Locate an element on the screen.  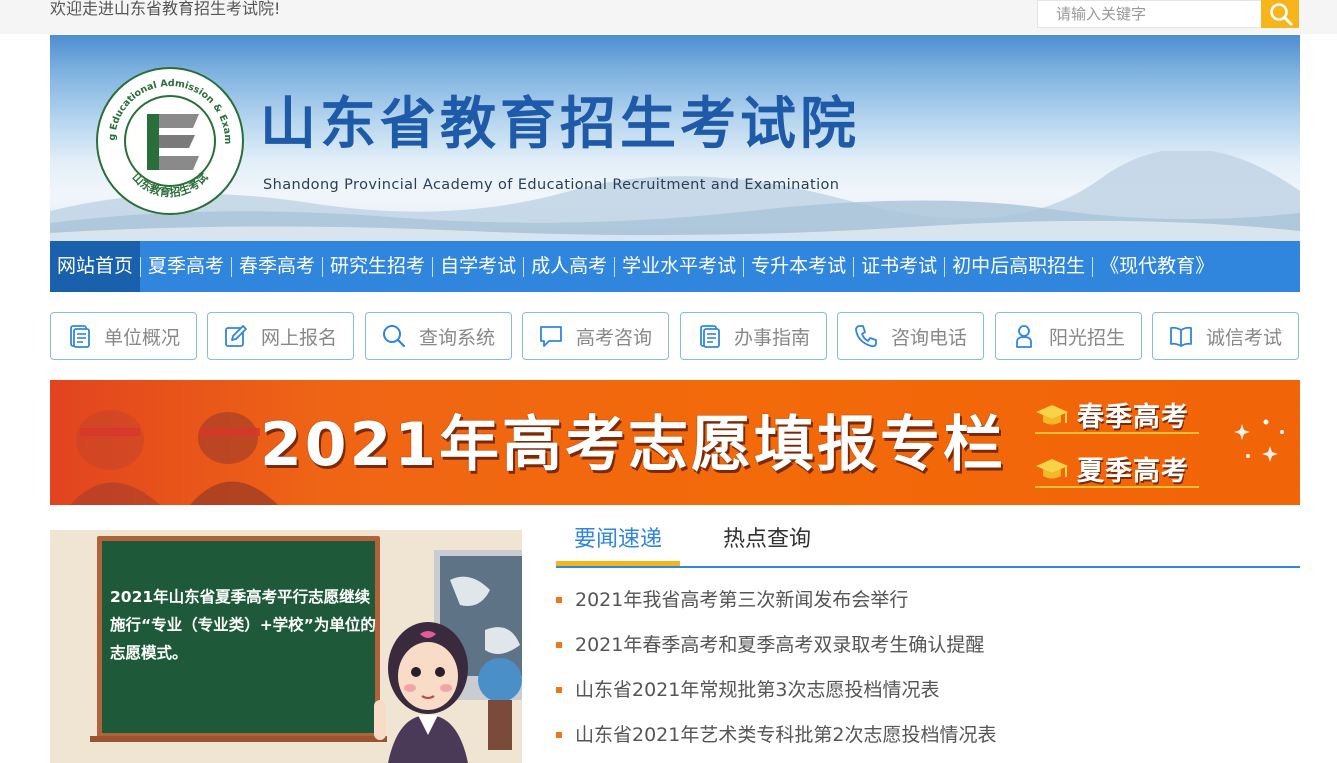
quick-link-label: 阳光招生 is located at coordinates (1087, 337).